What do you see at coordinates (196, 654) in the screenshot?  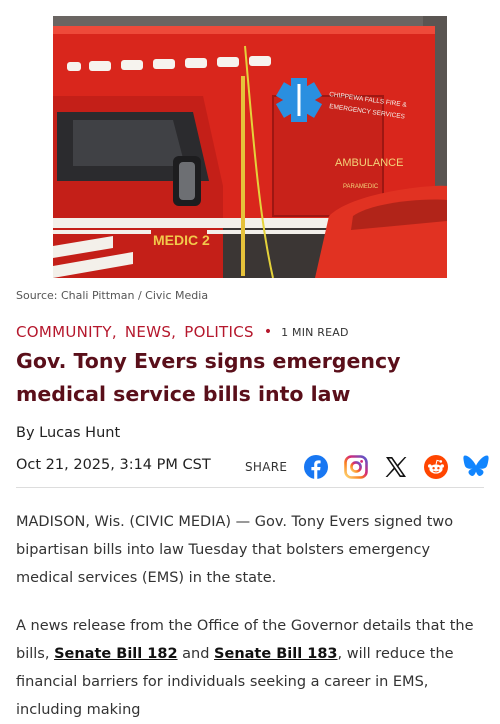 I see `paragraph-text: and` at bounding box center [196, 654].